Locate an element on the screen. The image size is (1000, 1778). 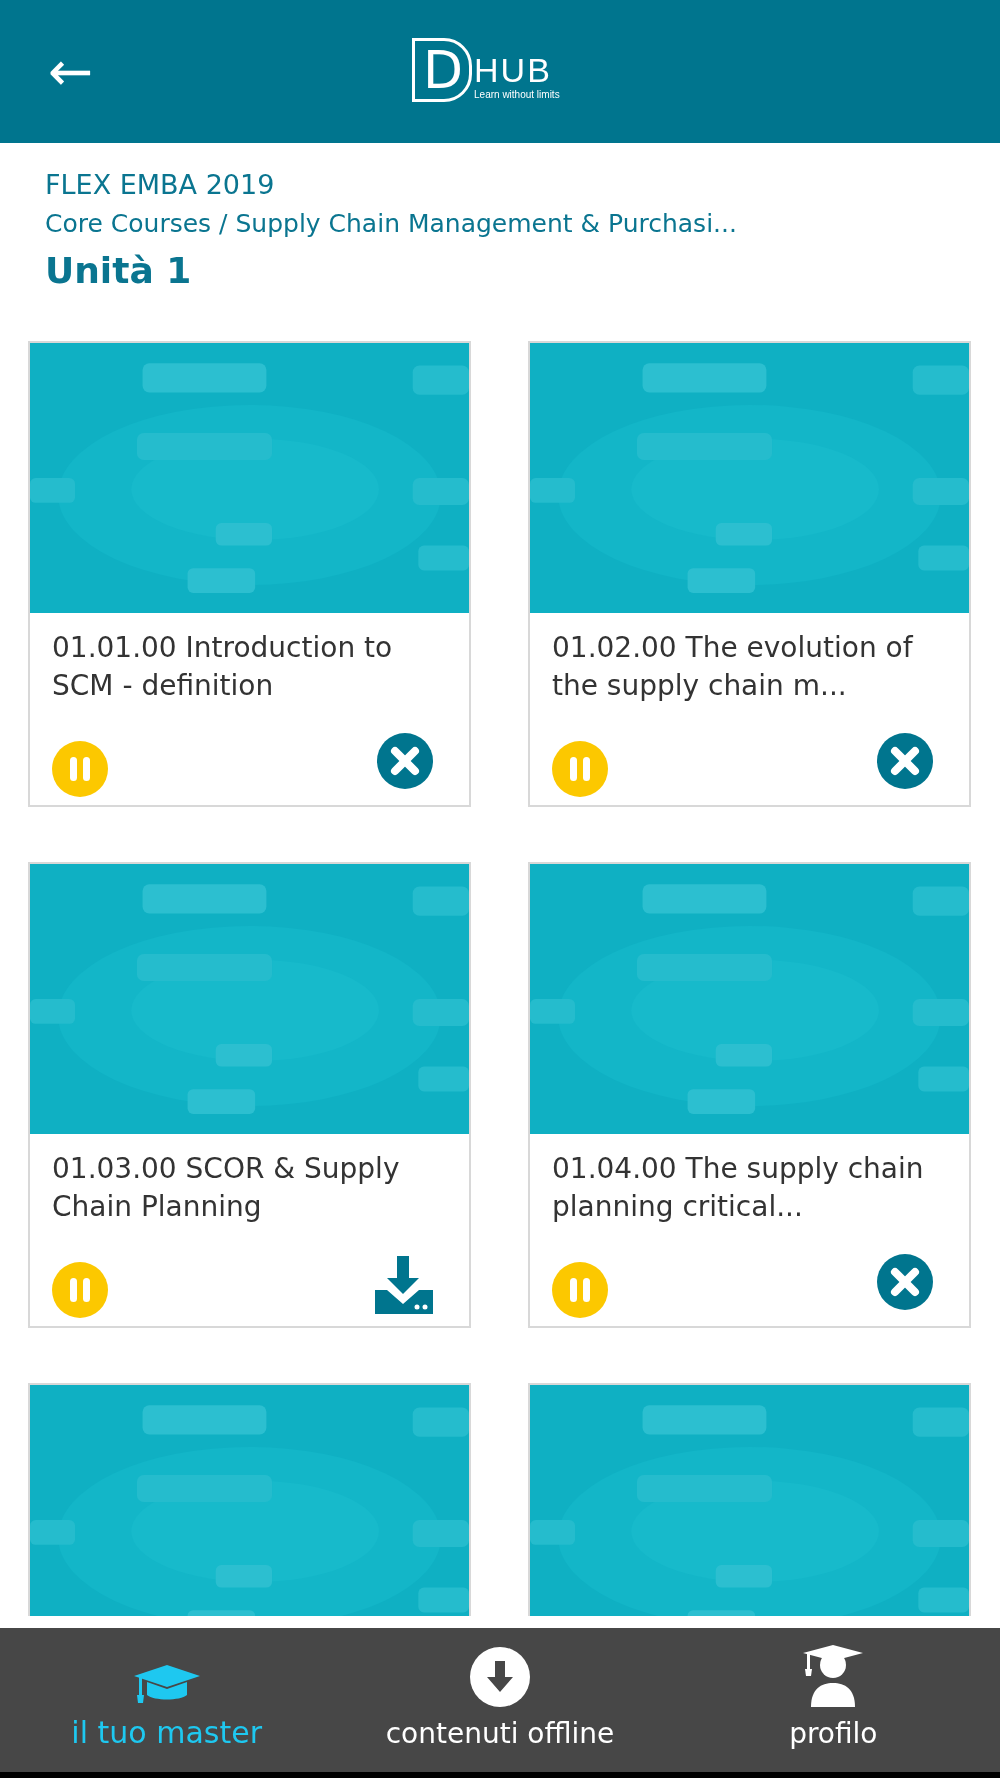
graduation-cap-icon is located at coordinates (166, 1685).